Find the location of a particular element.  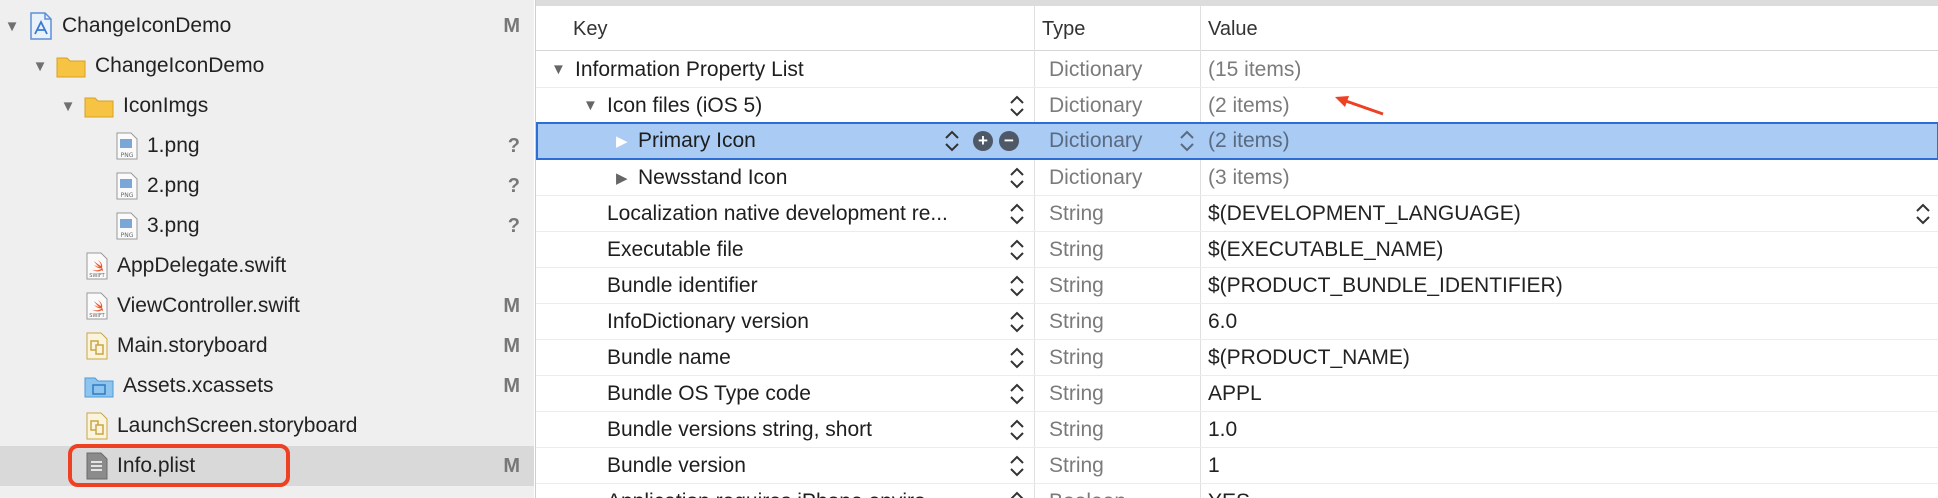

plist-row: Bundle OS Type code String APPL is located at coordinates (1237, 394).